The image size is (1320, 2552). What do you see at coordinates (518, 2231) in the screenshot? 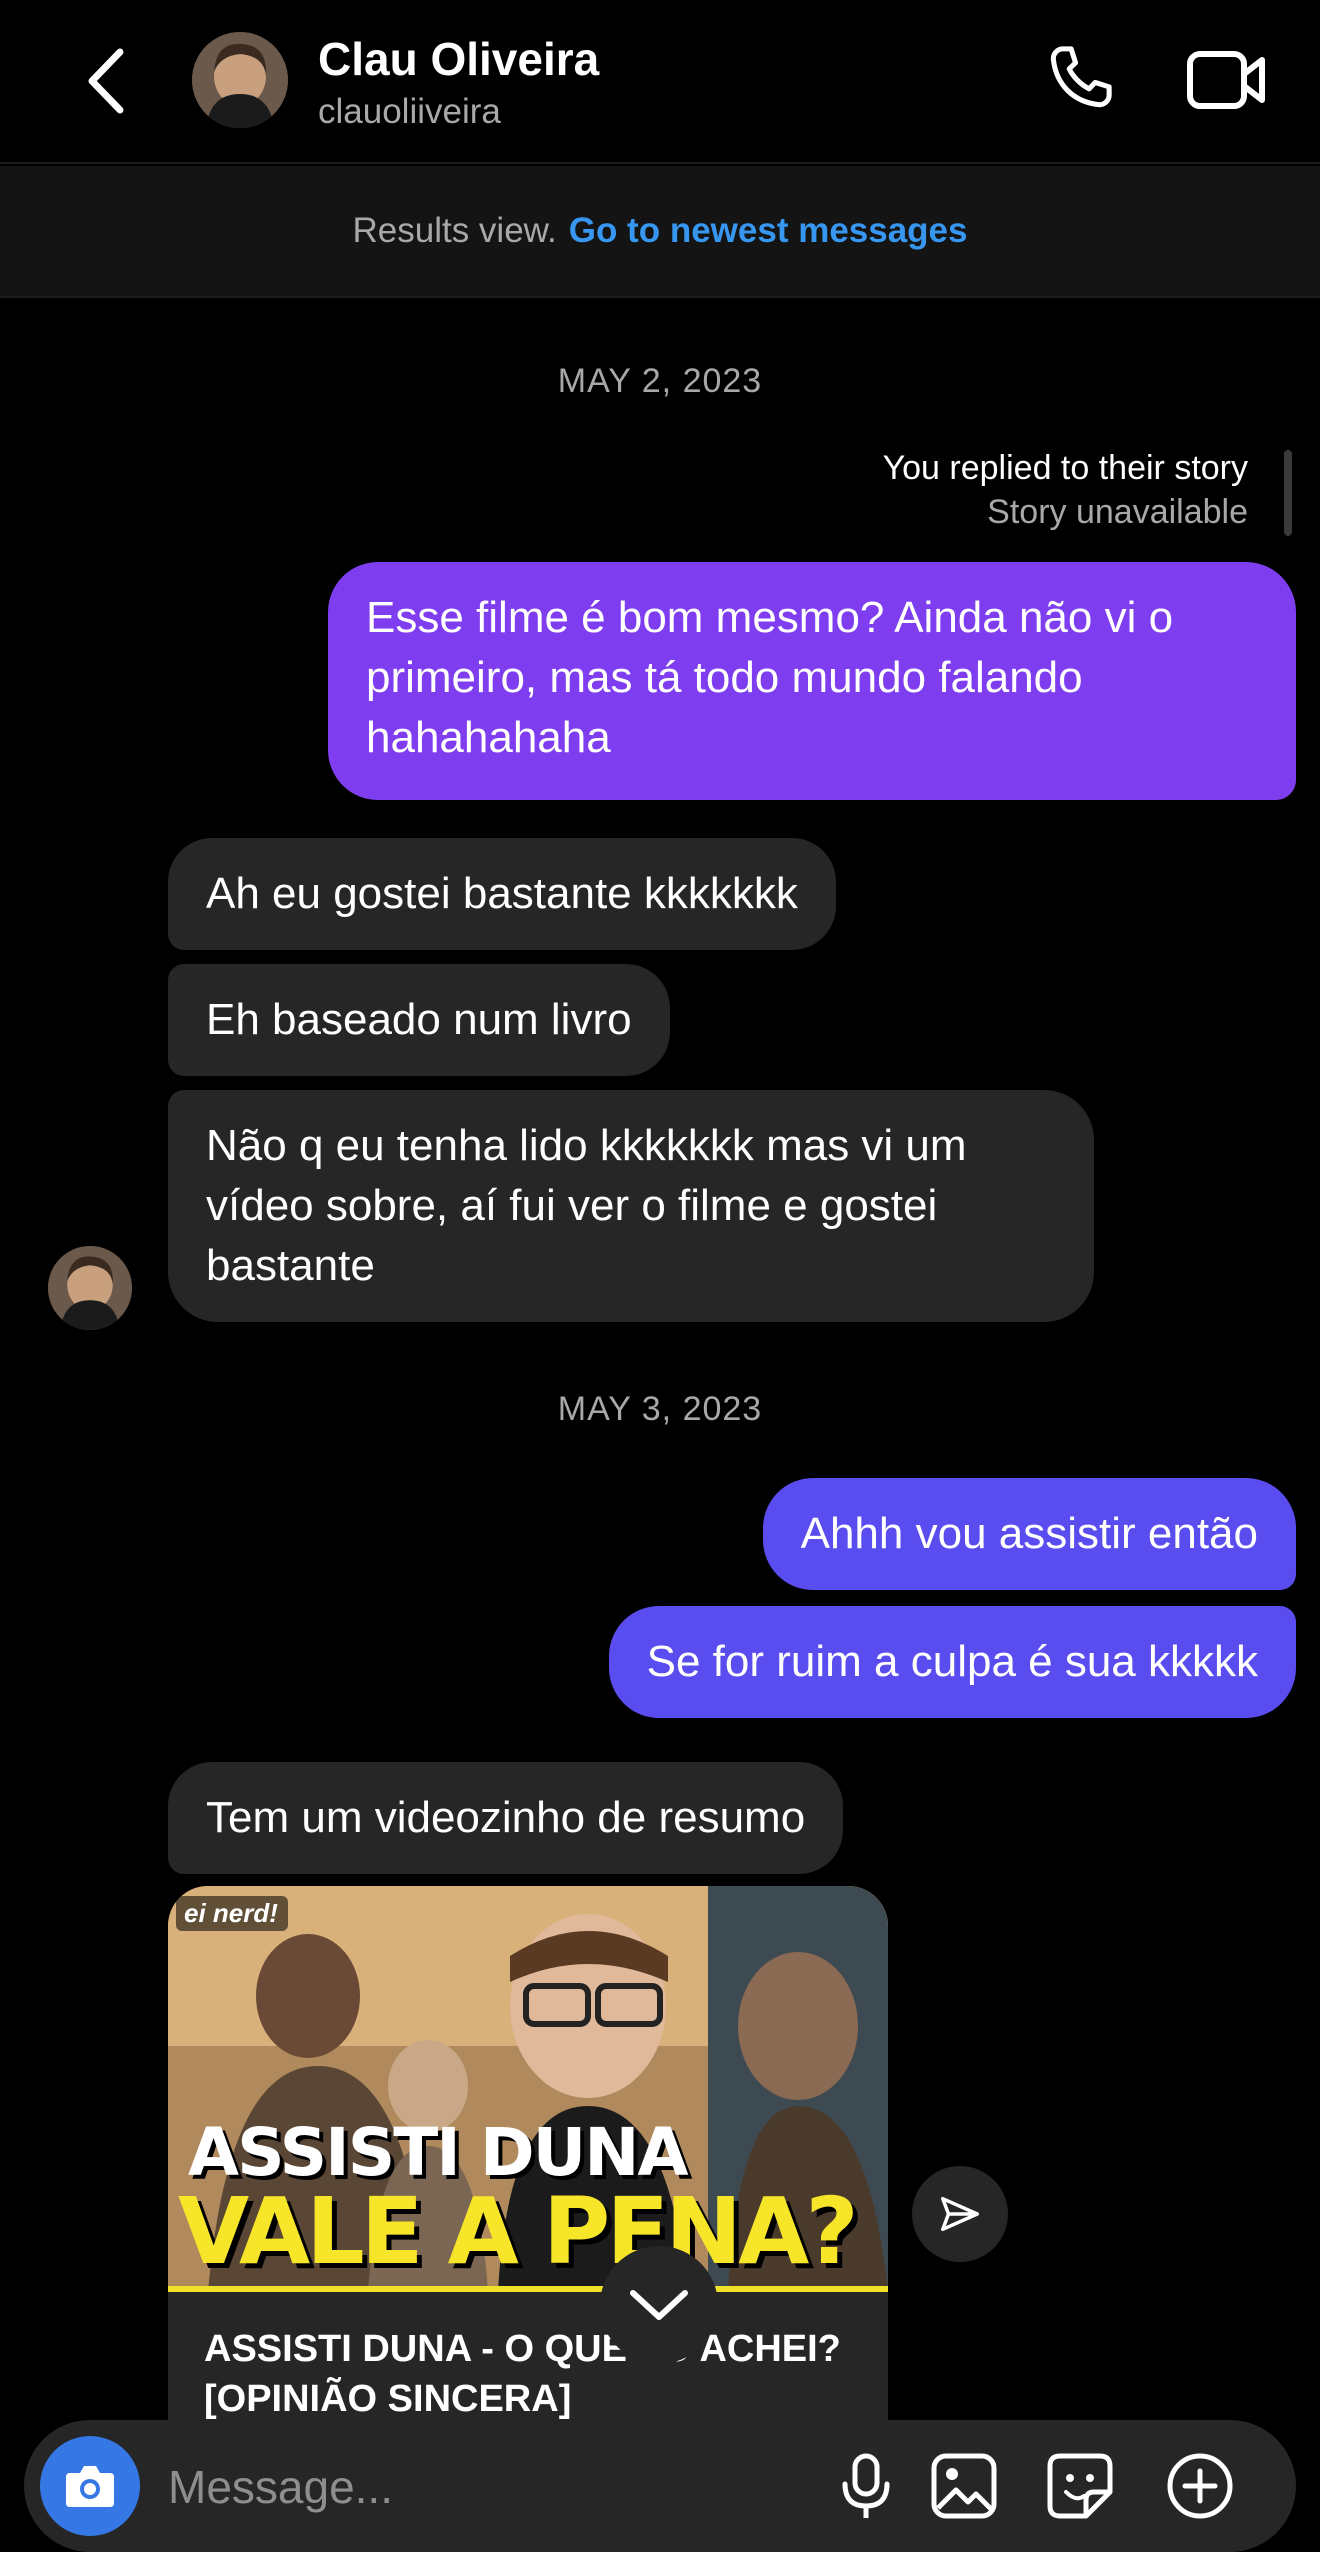
I see `thumbnail-headline: VALE A PENA?` at bounding box center [518, 2231].